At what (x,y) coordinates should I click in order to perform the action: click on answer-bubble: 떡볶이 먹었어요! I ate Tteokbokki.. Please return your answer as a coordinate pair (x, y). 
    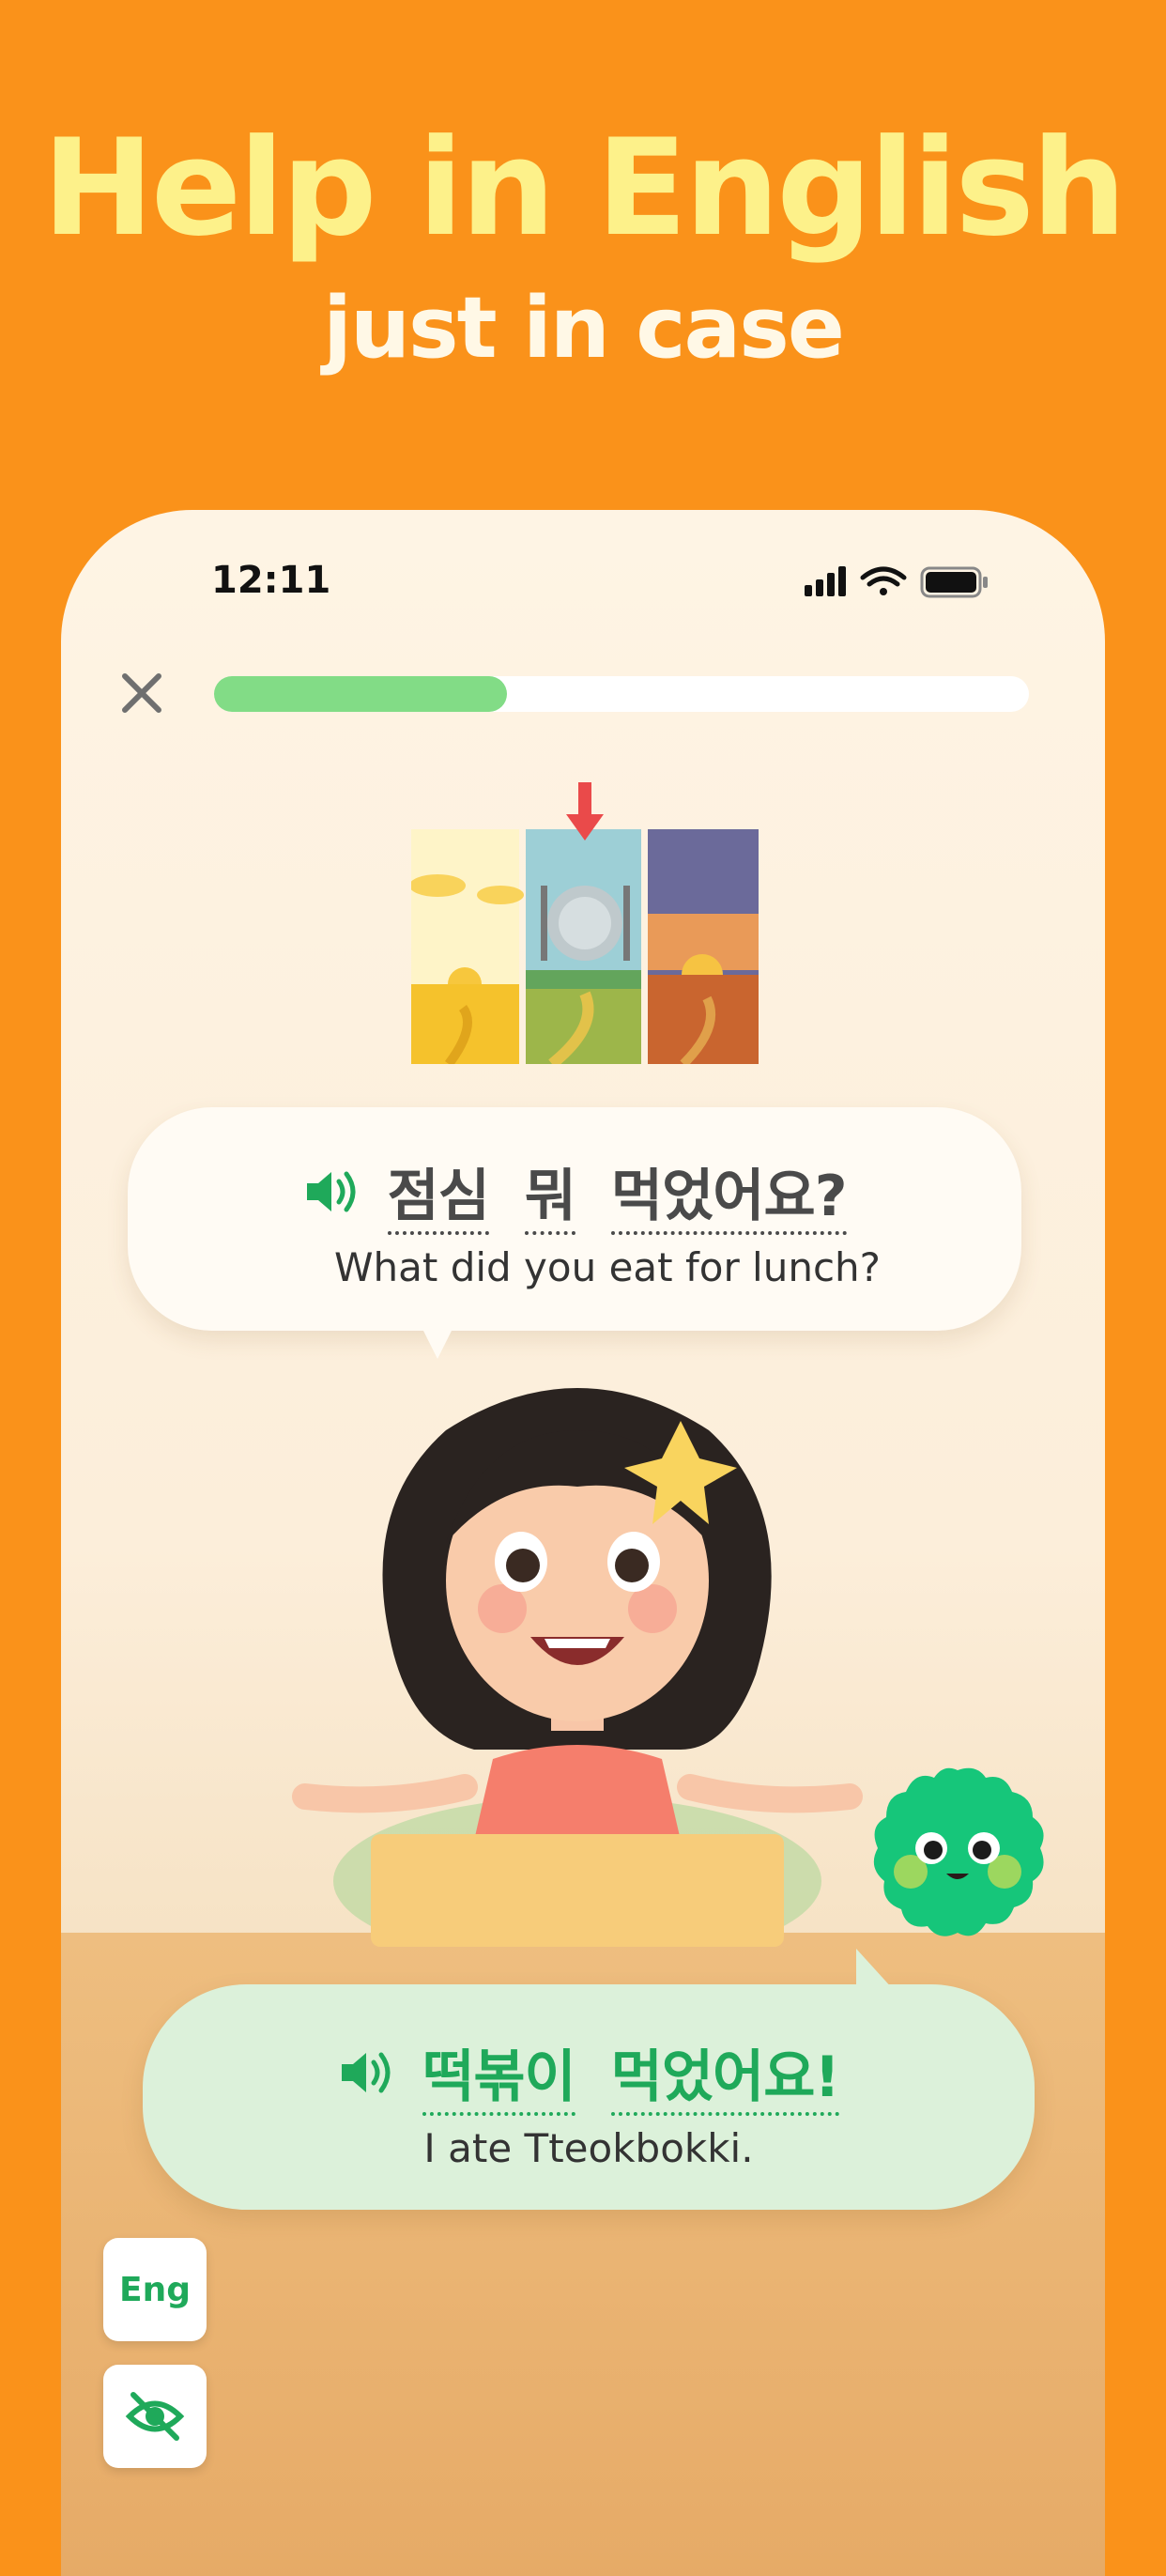
    Looking at the image, I should click on (589, 2079).